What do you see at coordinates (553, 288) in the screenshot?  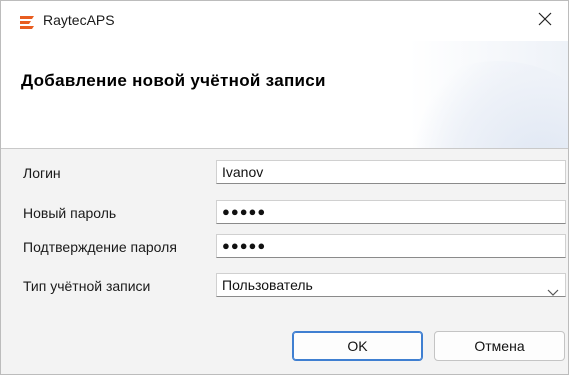 I see `chevron-down-icon` at bounding box center [553, 288].